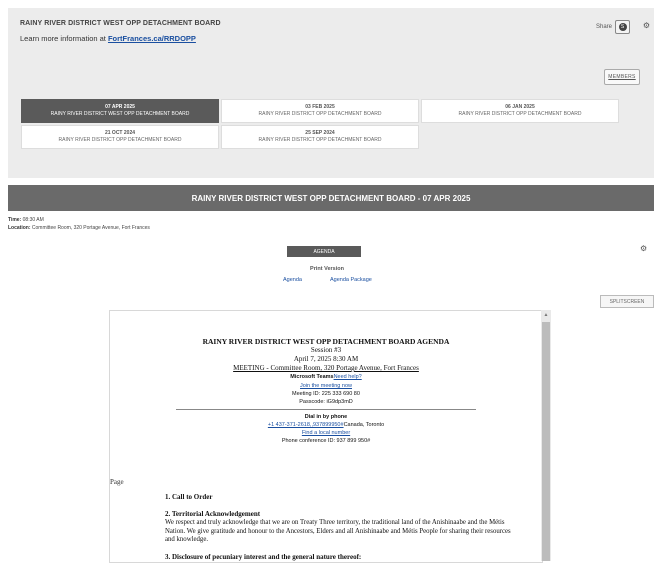 This screenshot has height=563, width=654. I want to click on scroll-up-arrow-icon: ▲, so click(546, 315).